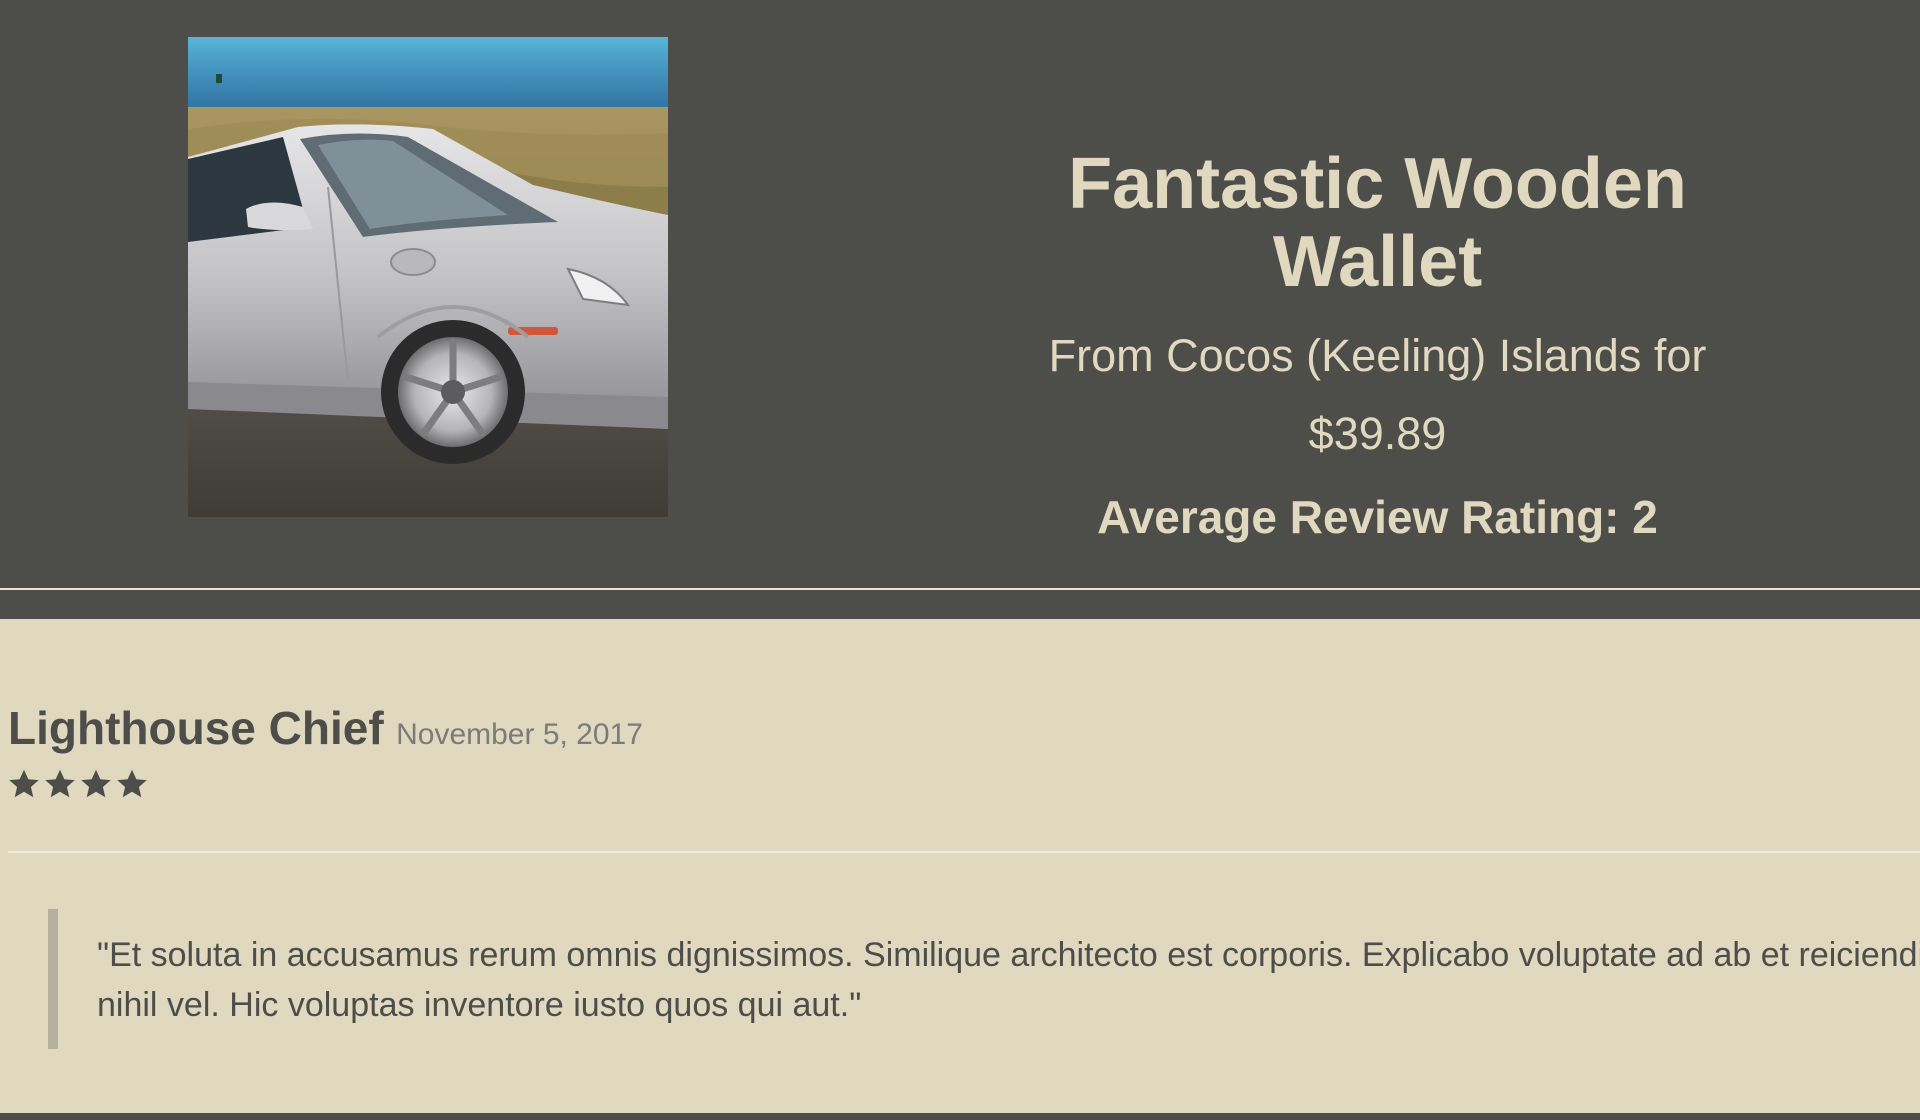 This screenshot has height=1120, width=1920. Describe the element at coordinates (1377, 223) in the screenshot. I see `product-title: Fantastic Wooden Wallet` at that location.